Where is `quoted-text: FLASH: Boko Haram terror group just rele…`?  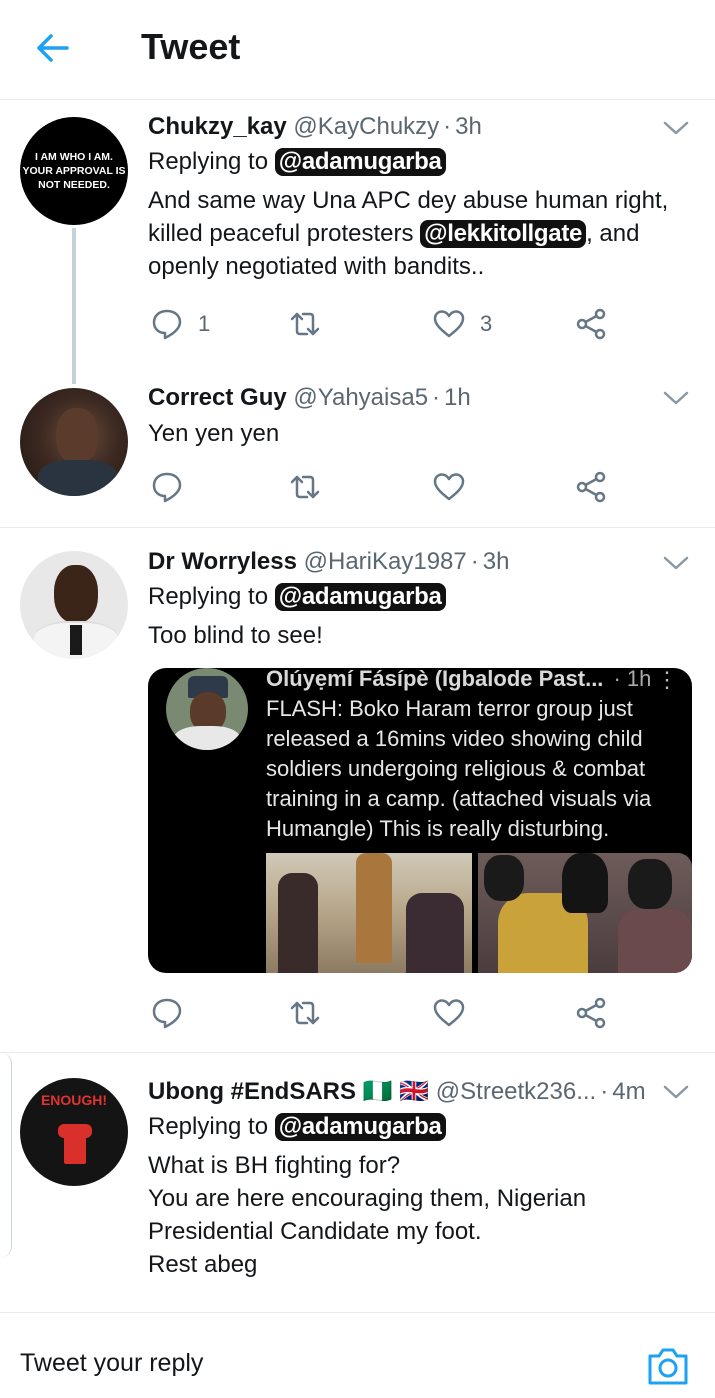
quoted-text: FLASH: Boko Haram terror group just rele… is located at coordinates (459, 768).